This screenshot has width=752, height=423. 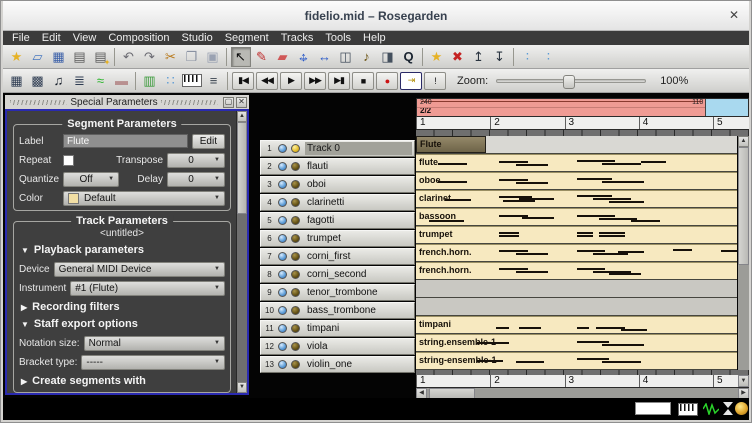 I want to click on tempo-editor-button: ▬, so click(x=122, y=81).